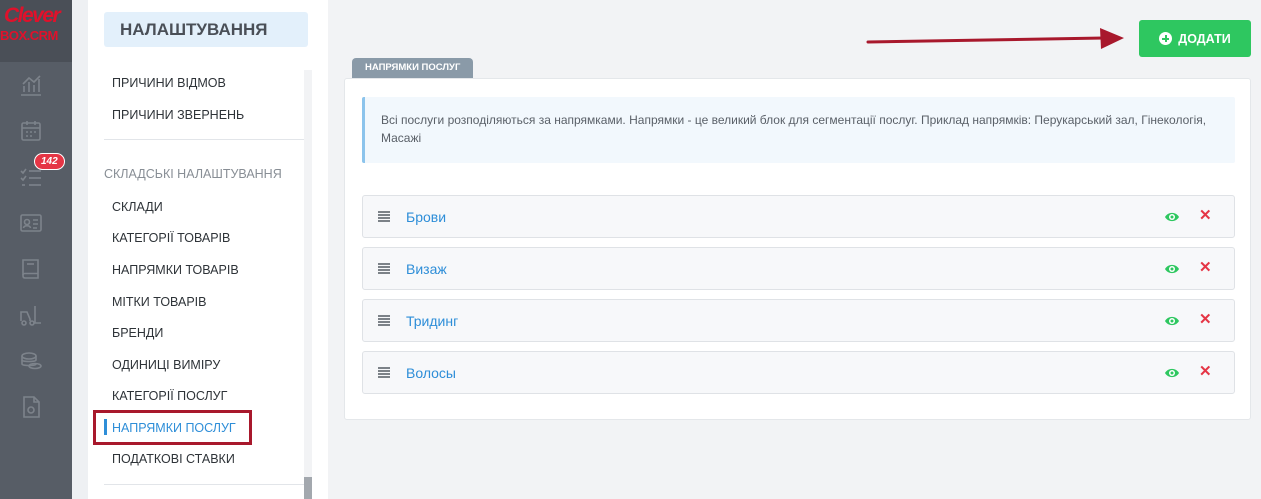 Image resolution: width=1261 pixels, height=499 pixels. What do you see at coordinates (29, 35) in the screenshot?
I see `logo-subtext: BOX.CRM` at bounding box center [29, 35].